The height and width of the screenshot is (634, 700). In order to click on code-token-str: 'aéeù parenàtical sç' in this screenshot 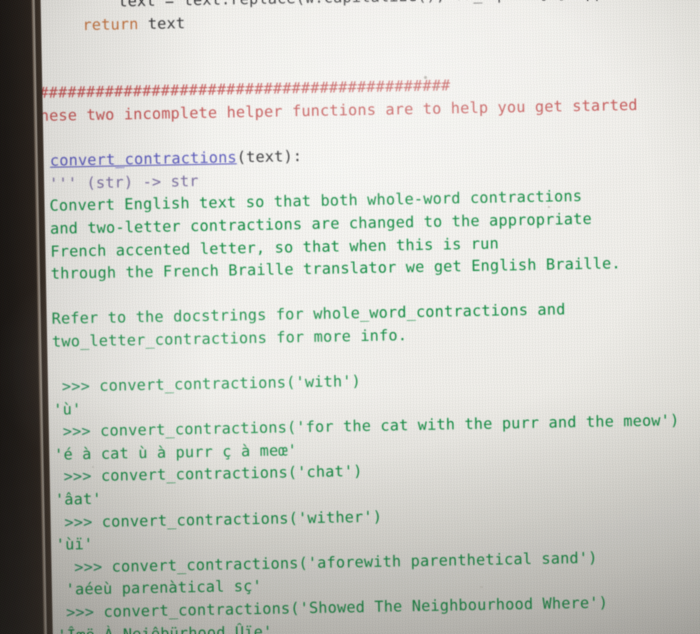, I will do `click(164, 588)`.